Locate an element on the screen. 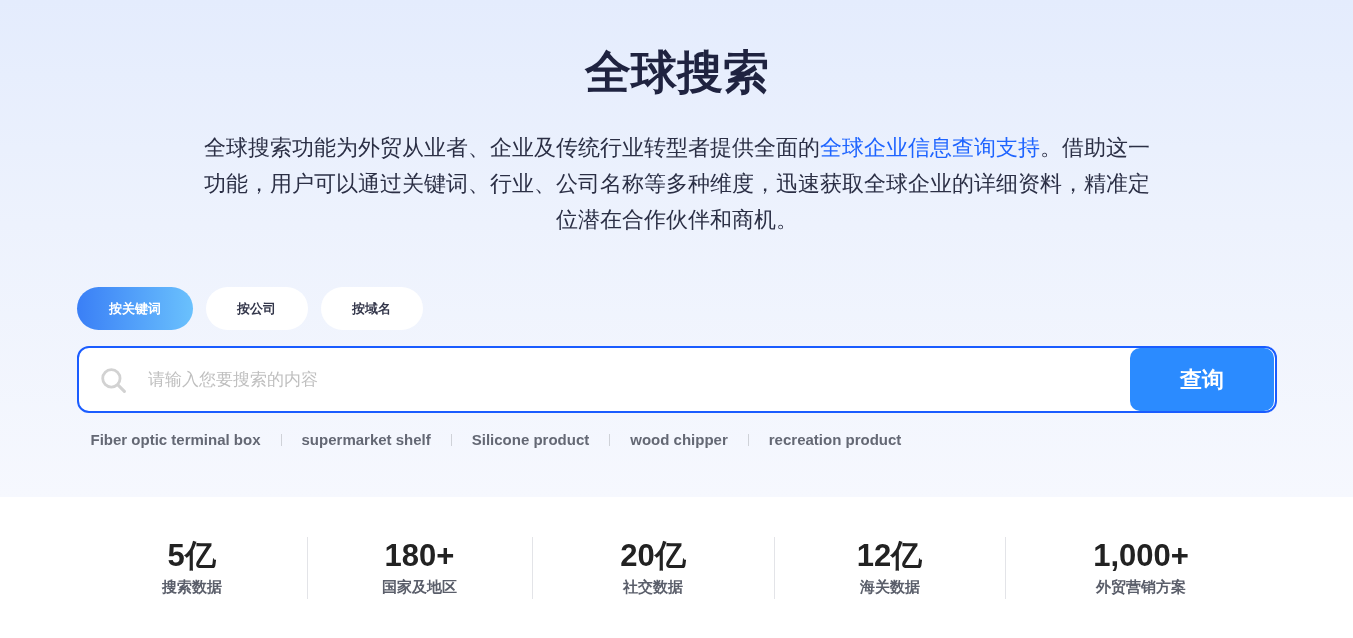 The width and height of the screenshot is (1353, 638). search-mode-tab: 按公司 is located at coordinates (256, 308).